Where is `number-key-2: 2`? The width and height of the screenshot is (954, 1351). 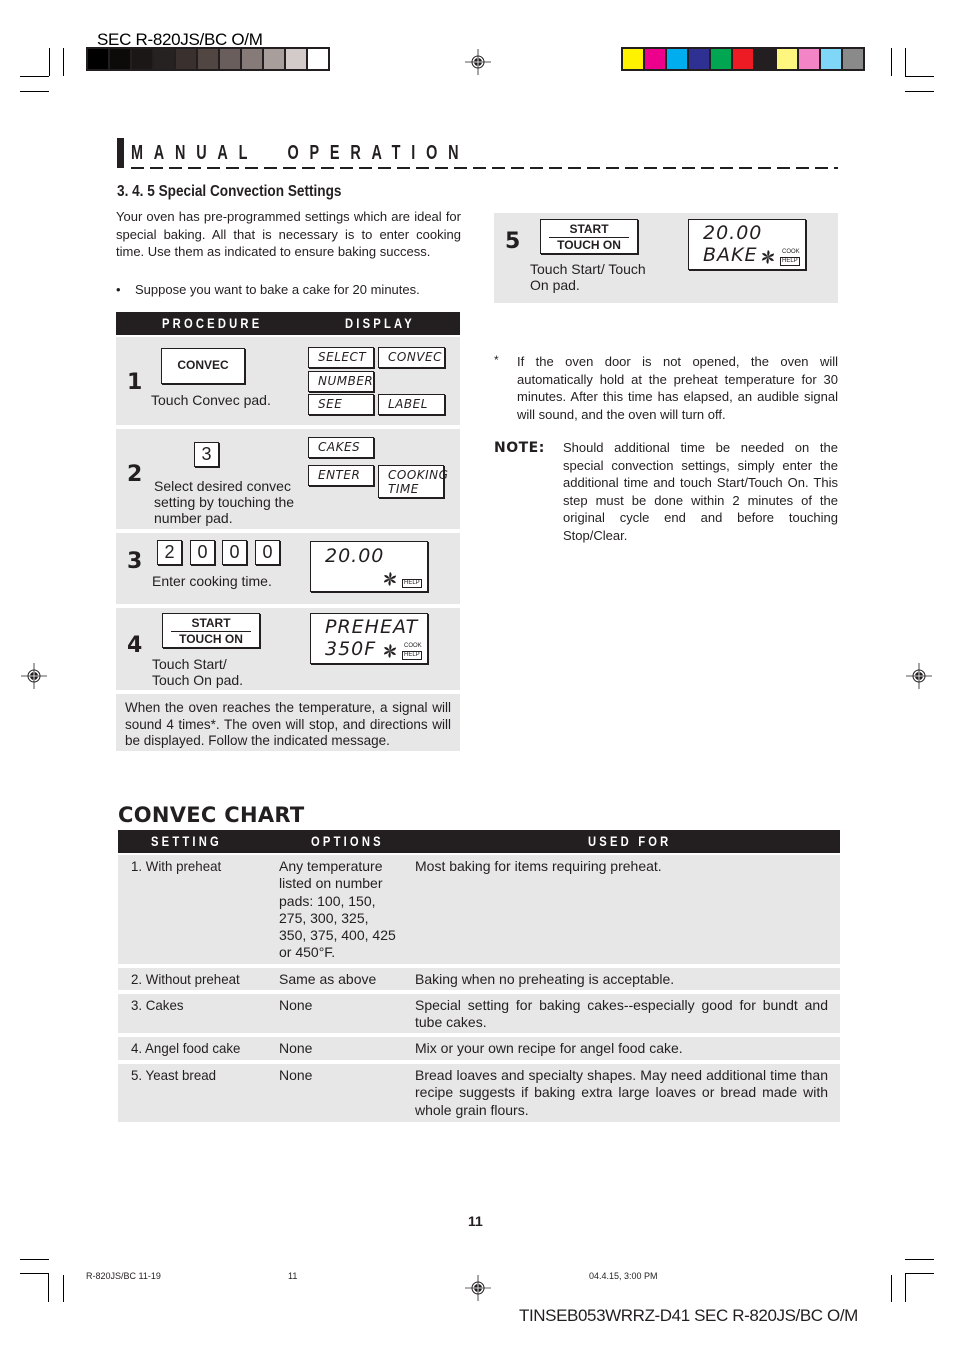 number-key-2: 2 is located at coordinates (169, 552).